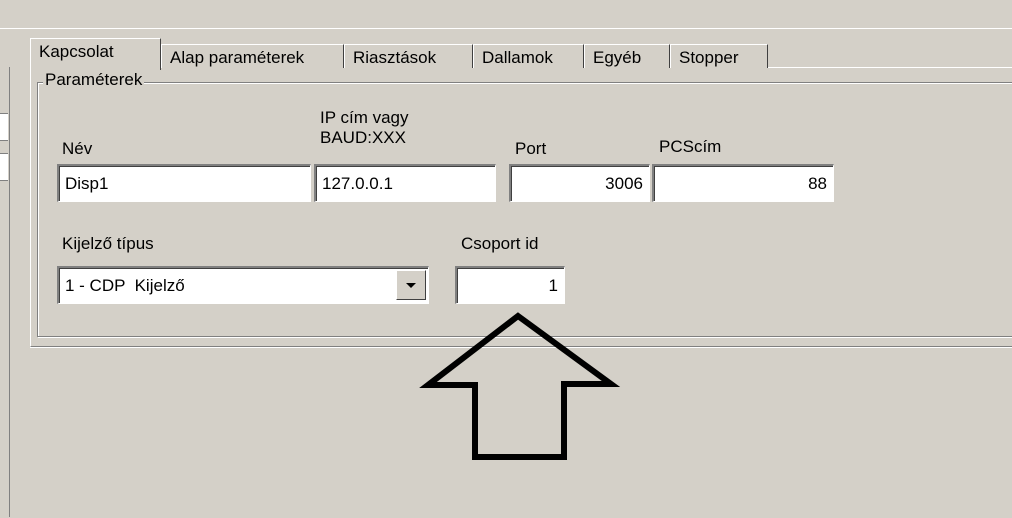 This screenshot has height=518, width=1012. What do you see at coordinates (579, 183) in the screenshot?
I see `port-field: 3006` at bounding box center [579, 183].